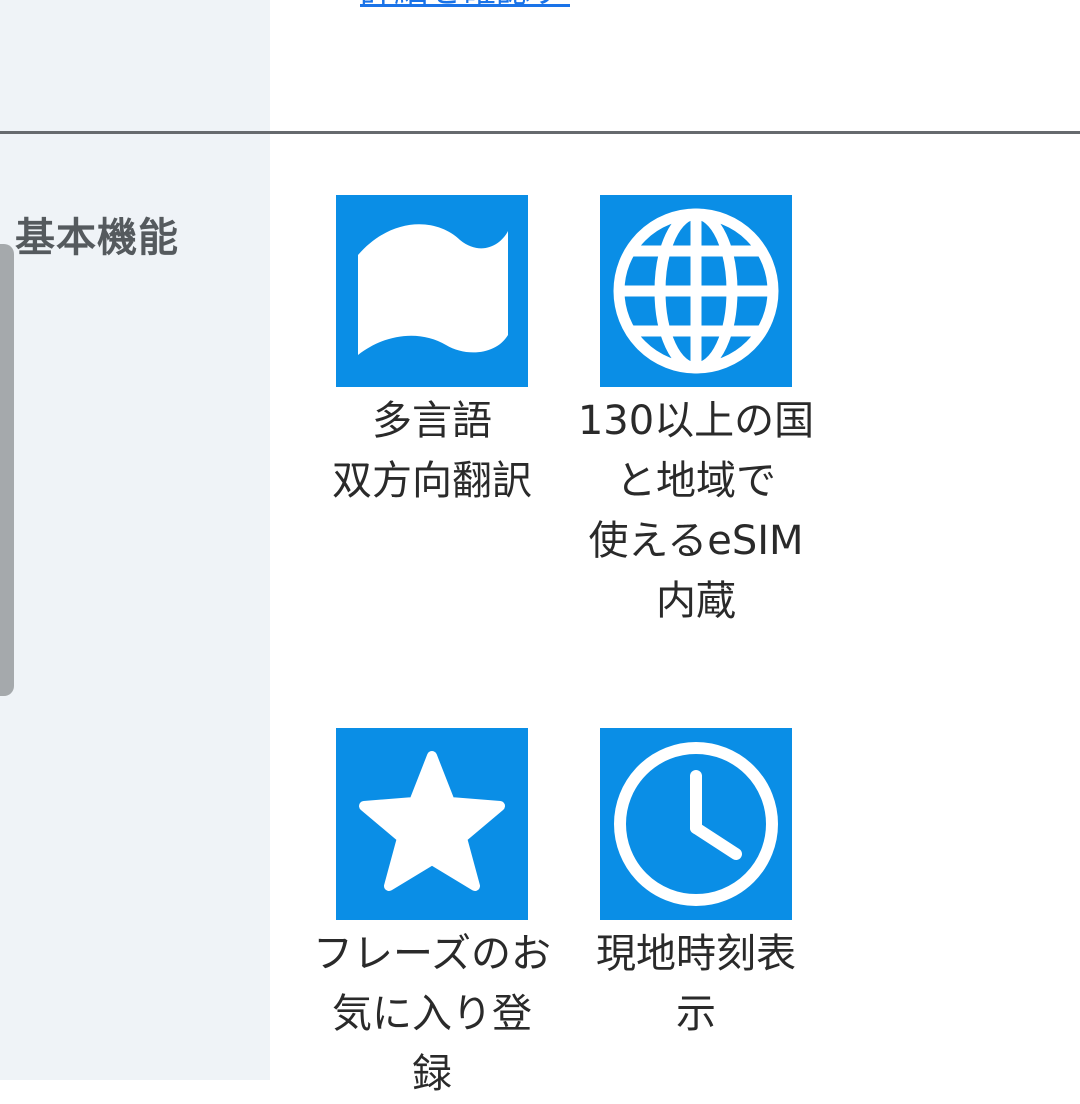  What do you see at coordinates (696, 824) in the screenshot?
I see `clock-icon` at bounding box center [696, 824].